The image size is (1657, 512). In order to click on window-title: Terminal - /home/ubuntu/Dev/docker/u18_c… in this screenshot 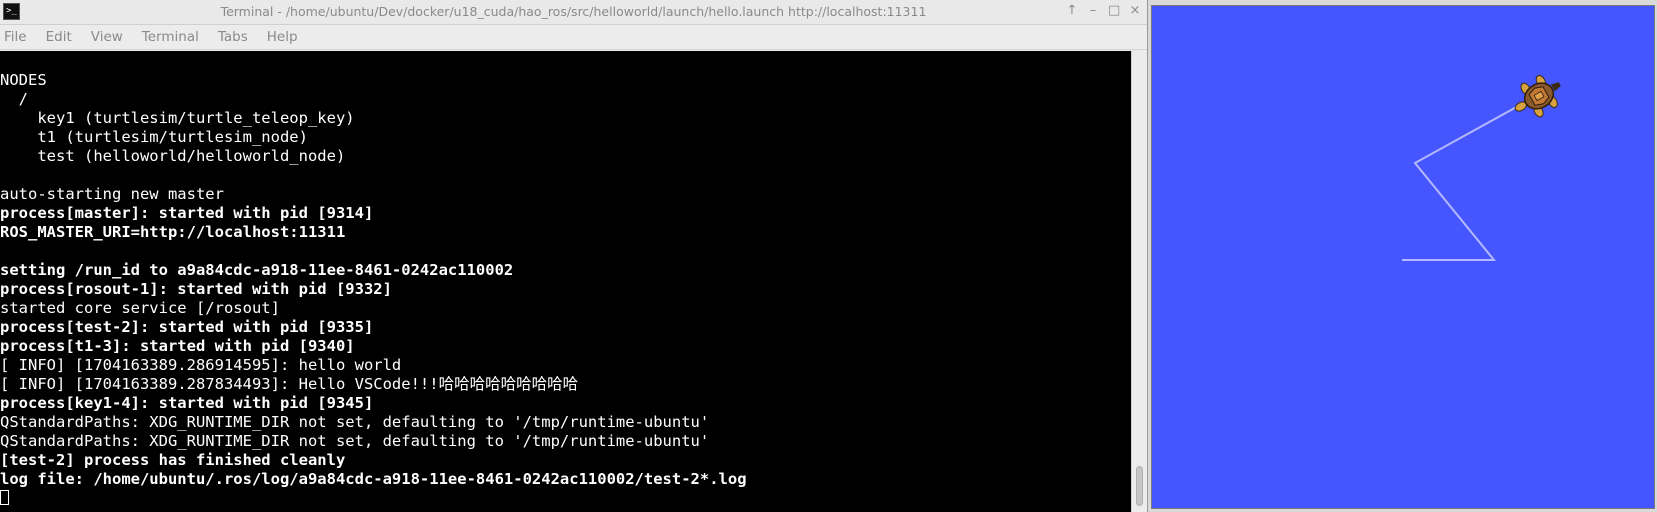, I will do `click(573, 11)`.